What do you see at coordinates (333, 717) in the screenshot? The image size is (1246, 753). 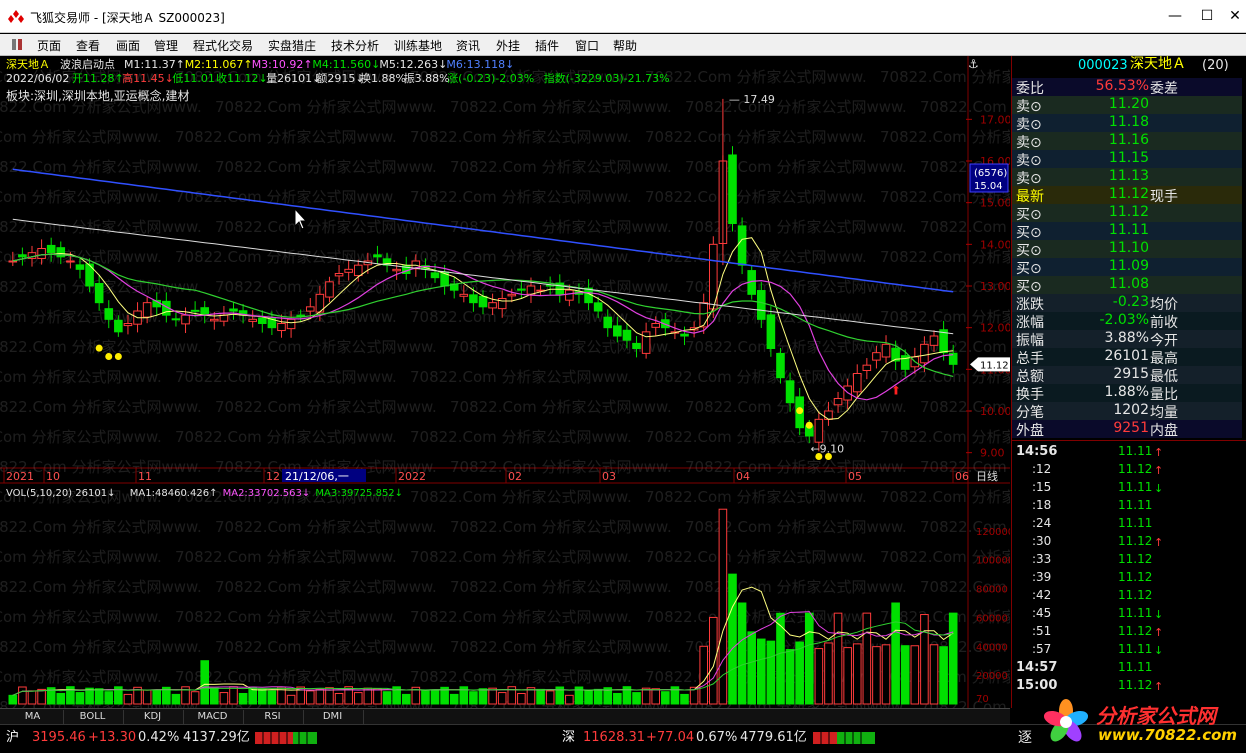 I see `tab-dmi: DMI` at bounding box center [333, 717].